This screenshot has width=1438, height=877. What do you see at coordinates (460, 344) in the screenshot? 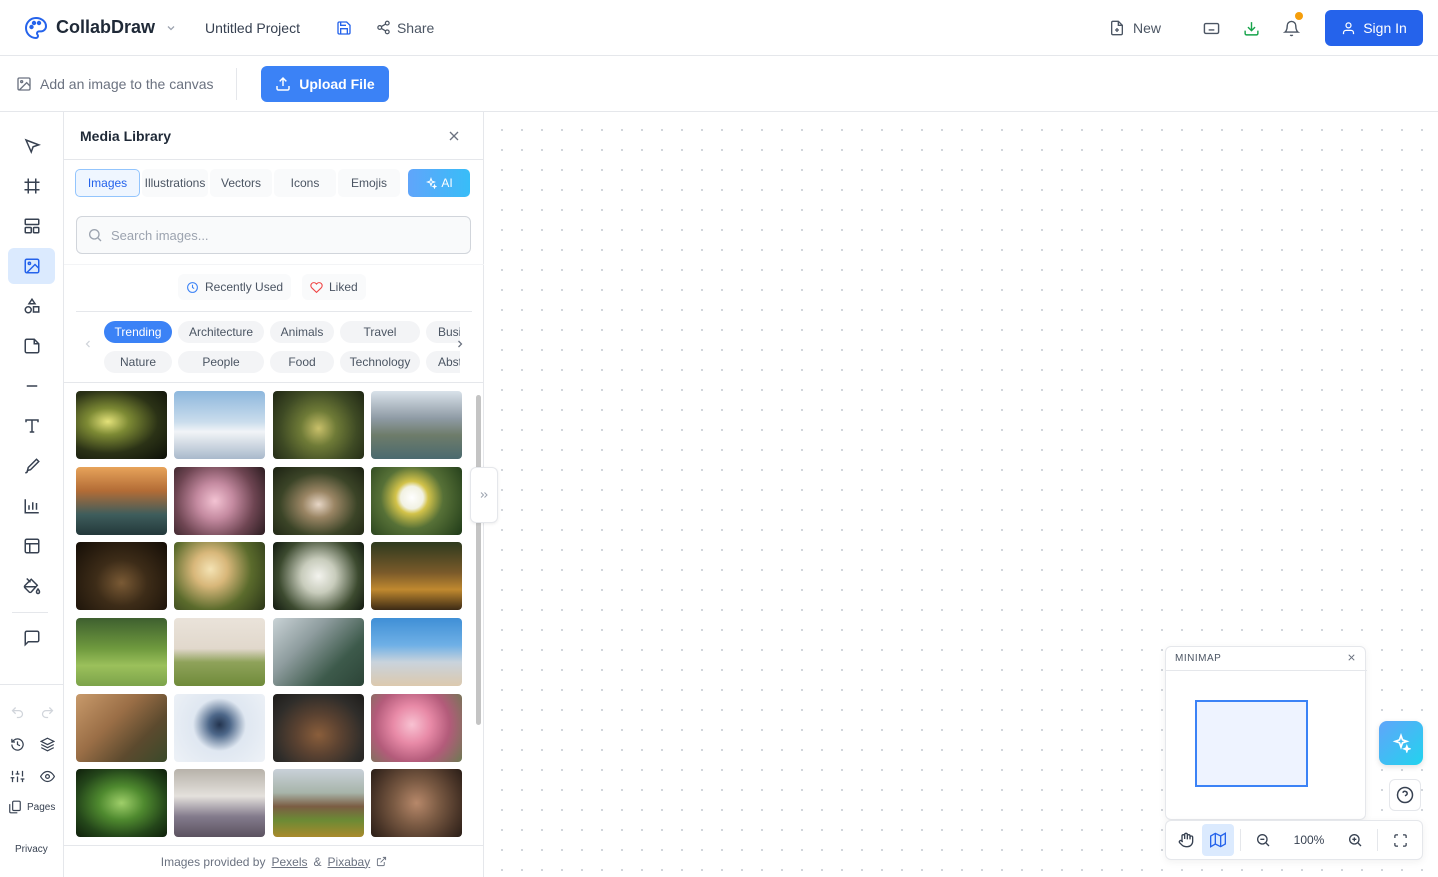
I see `chevron-right-icon` at bounding box center [460, 344].